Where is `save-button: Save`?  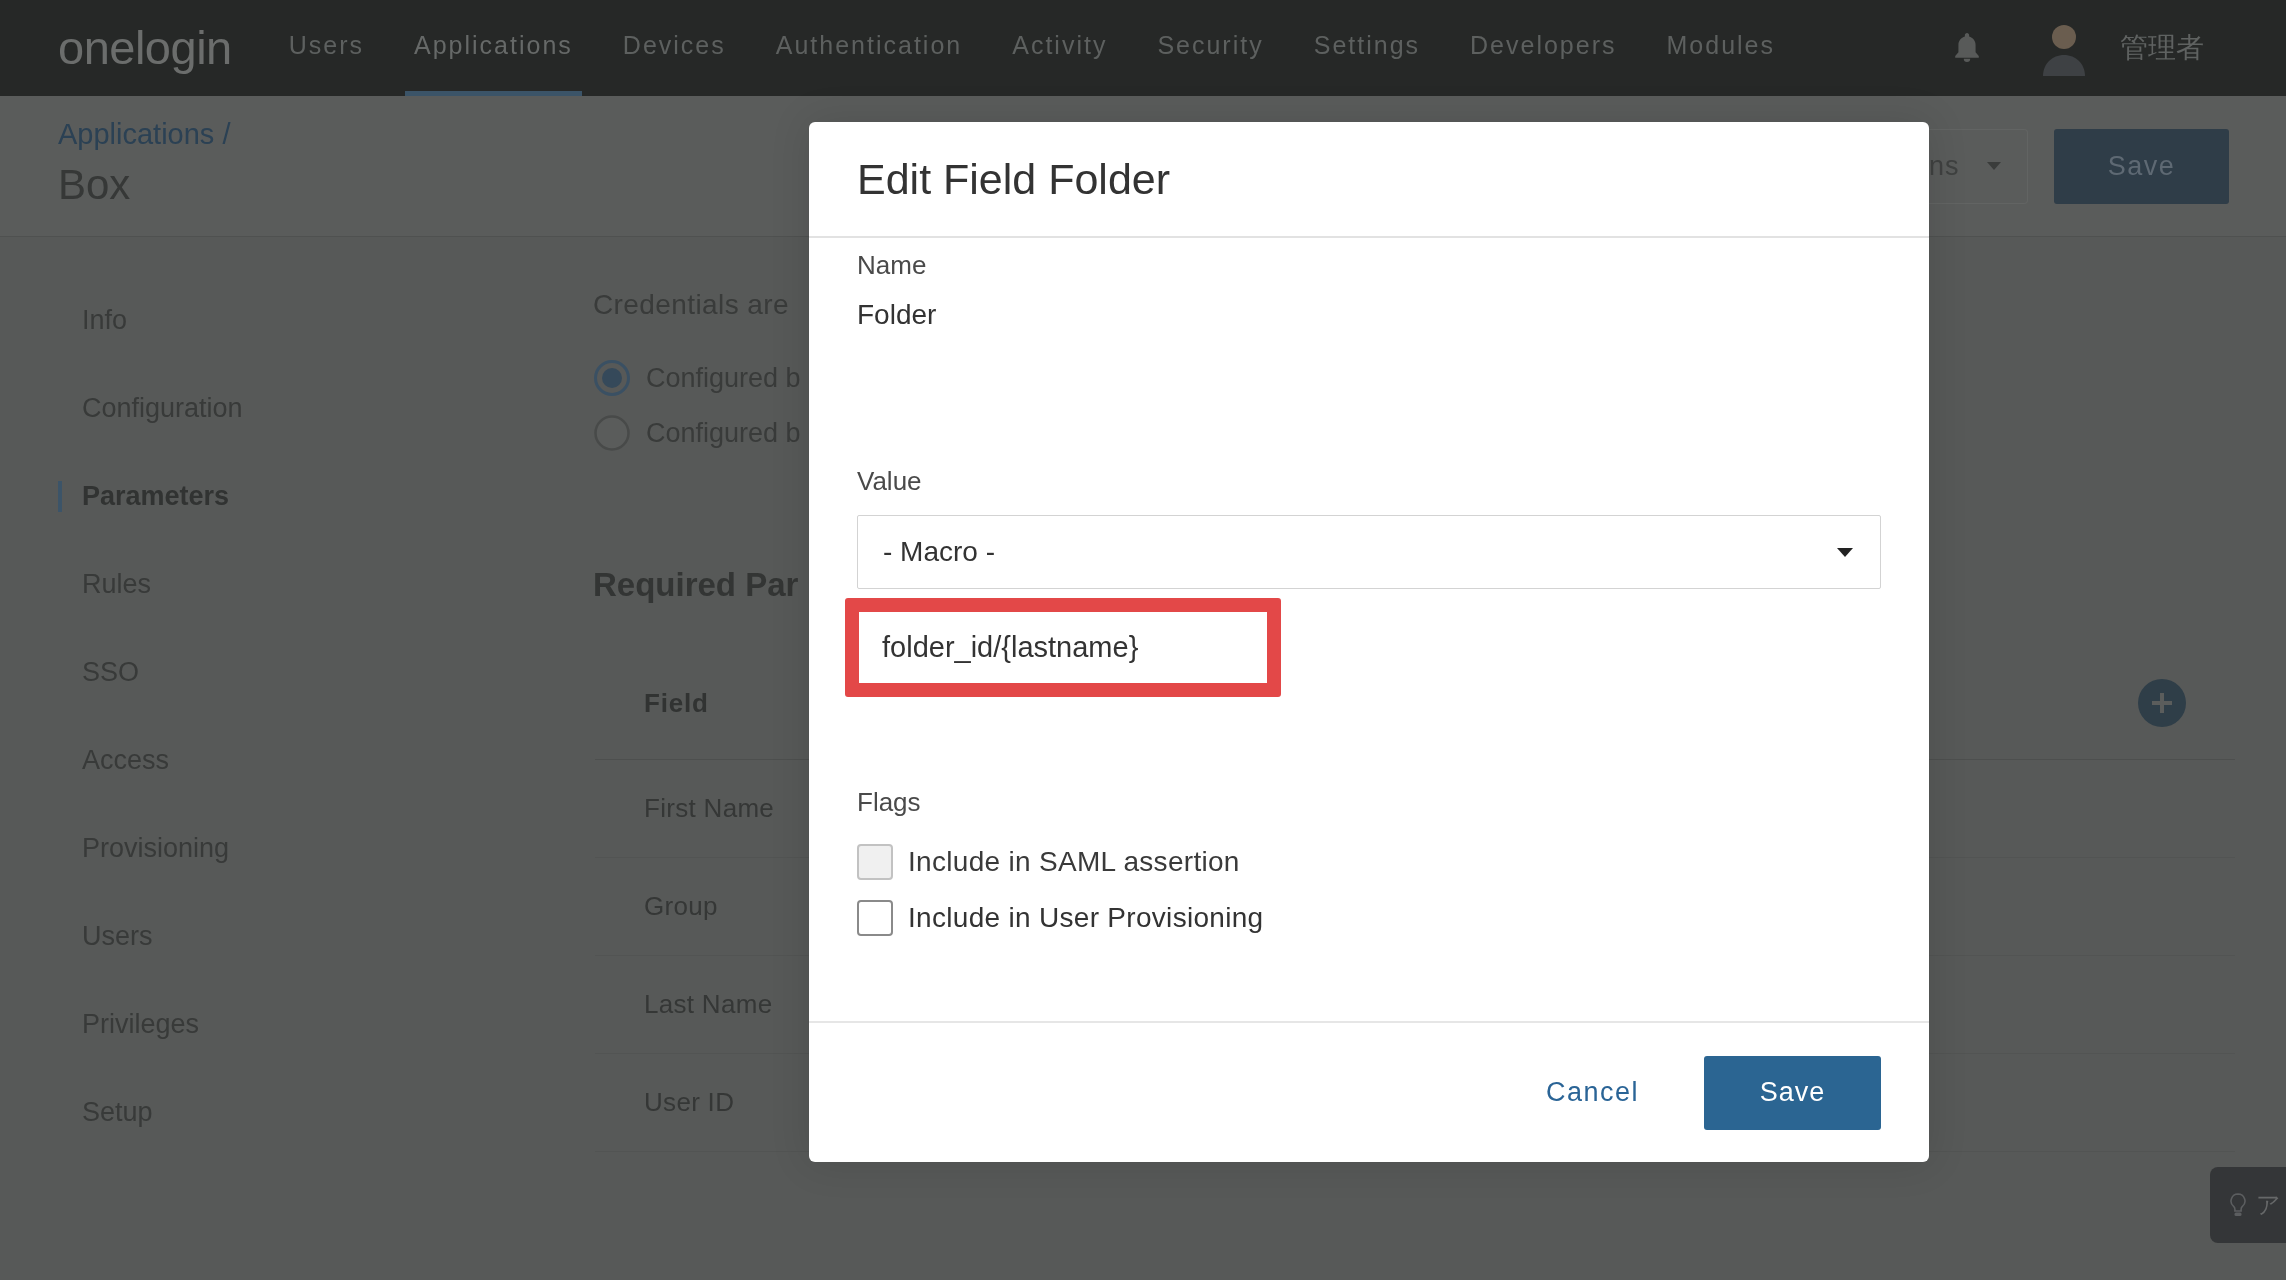
save-button: Save is located at coordinates (1792, 1092).